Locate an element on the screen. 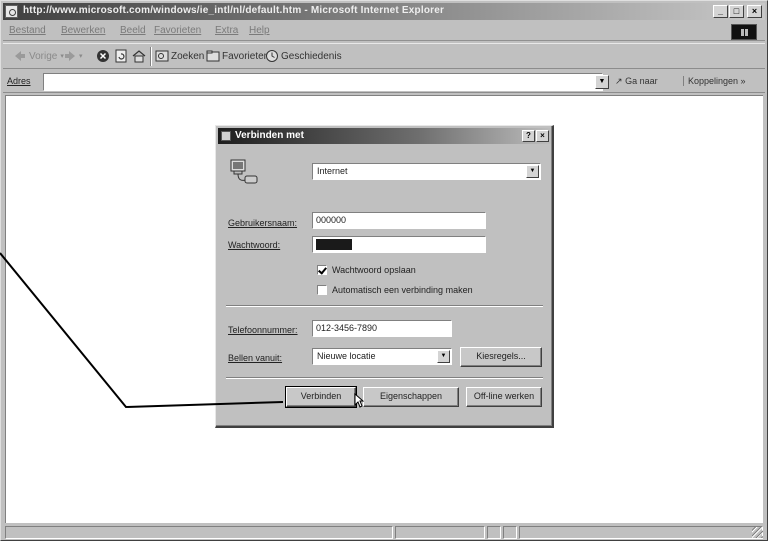 This screenshot has height=541, width=768. auto-connect-checkbox is located at coordinates (322, 290).